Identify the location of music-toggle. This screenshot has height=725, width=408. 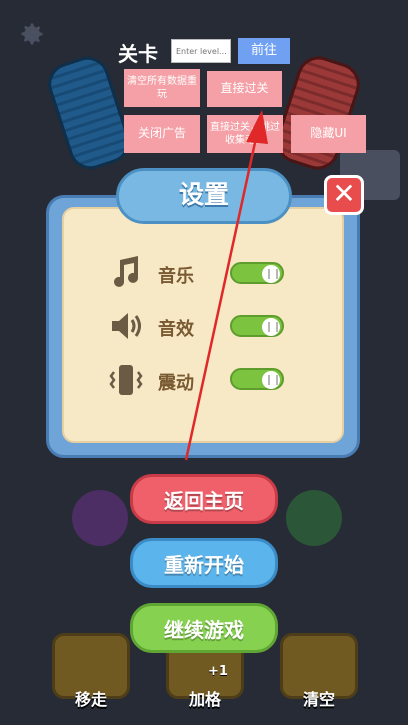
(257, 273).